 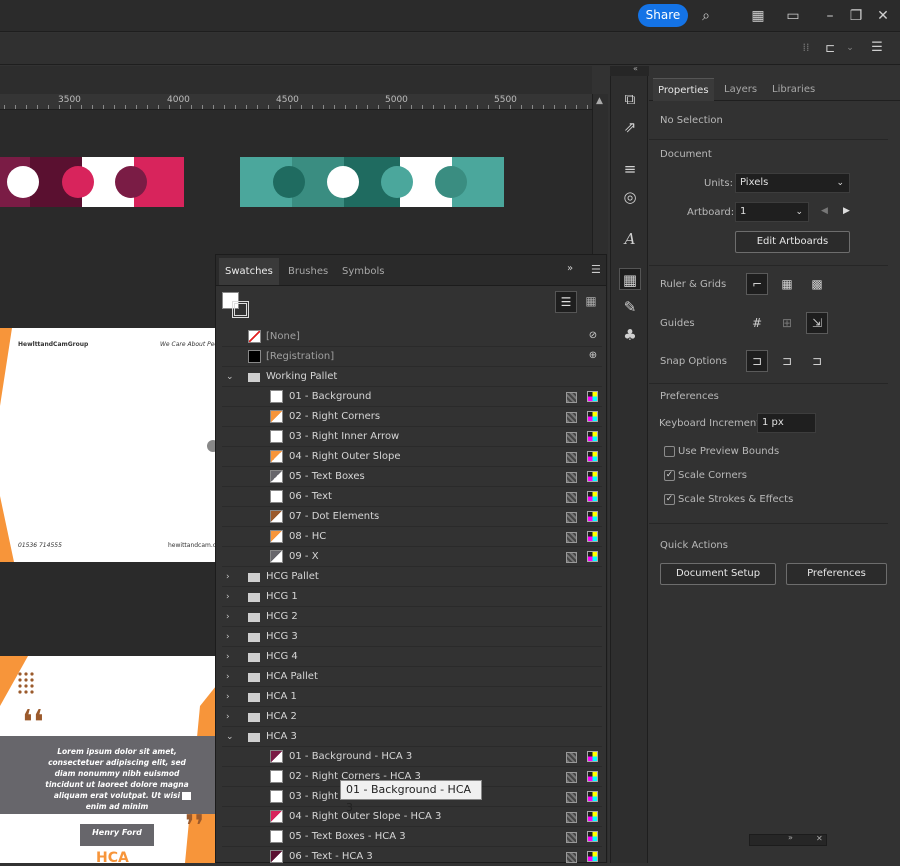 I want to click on tab-symbols: Symbols, so click(x=363, y=271).